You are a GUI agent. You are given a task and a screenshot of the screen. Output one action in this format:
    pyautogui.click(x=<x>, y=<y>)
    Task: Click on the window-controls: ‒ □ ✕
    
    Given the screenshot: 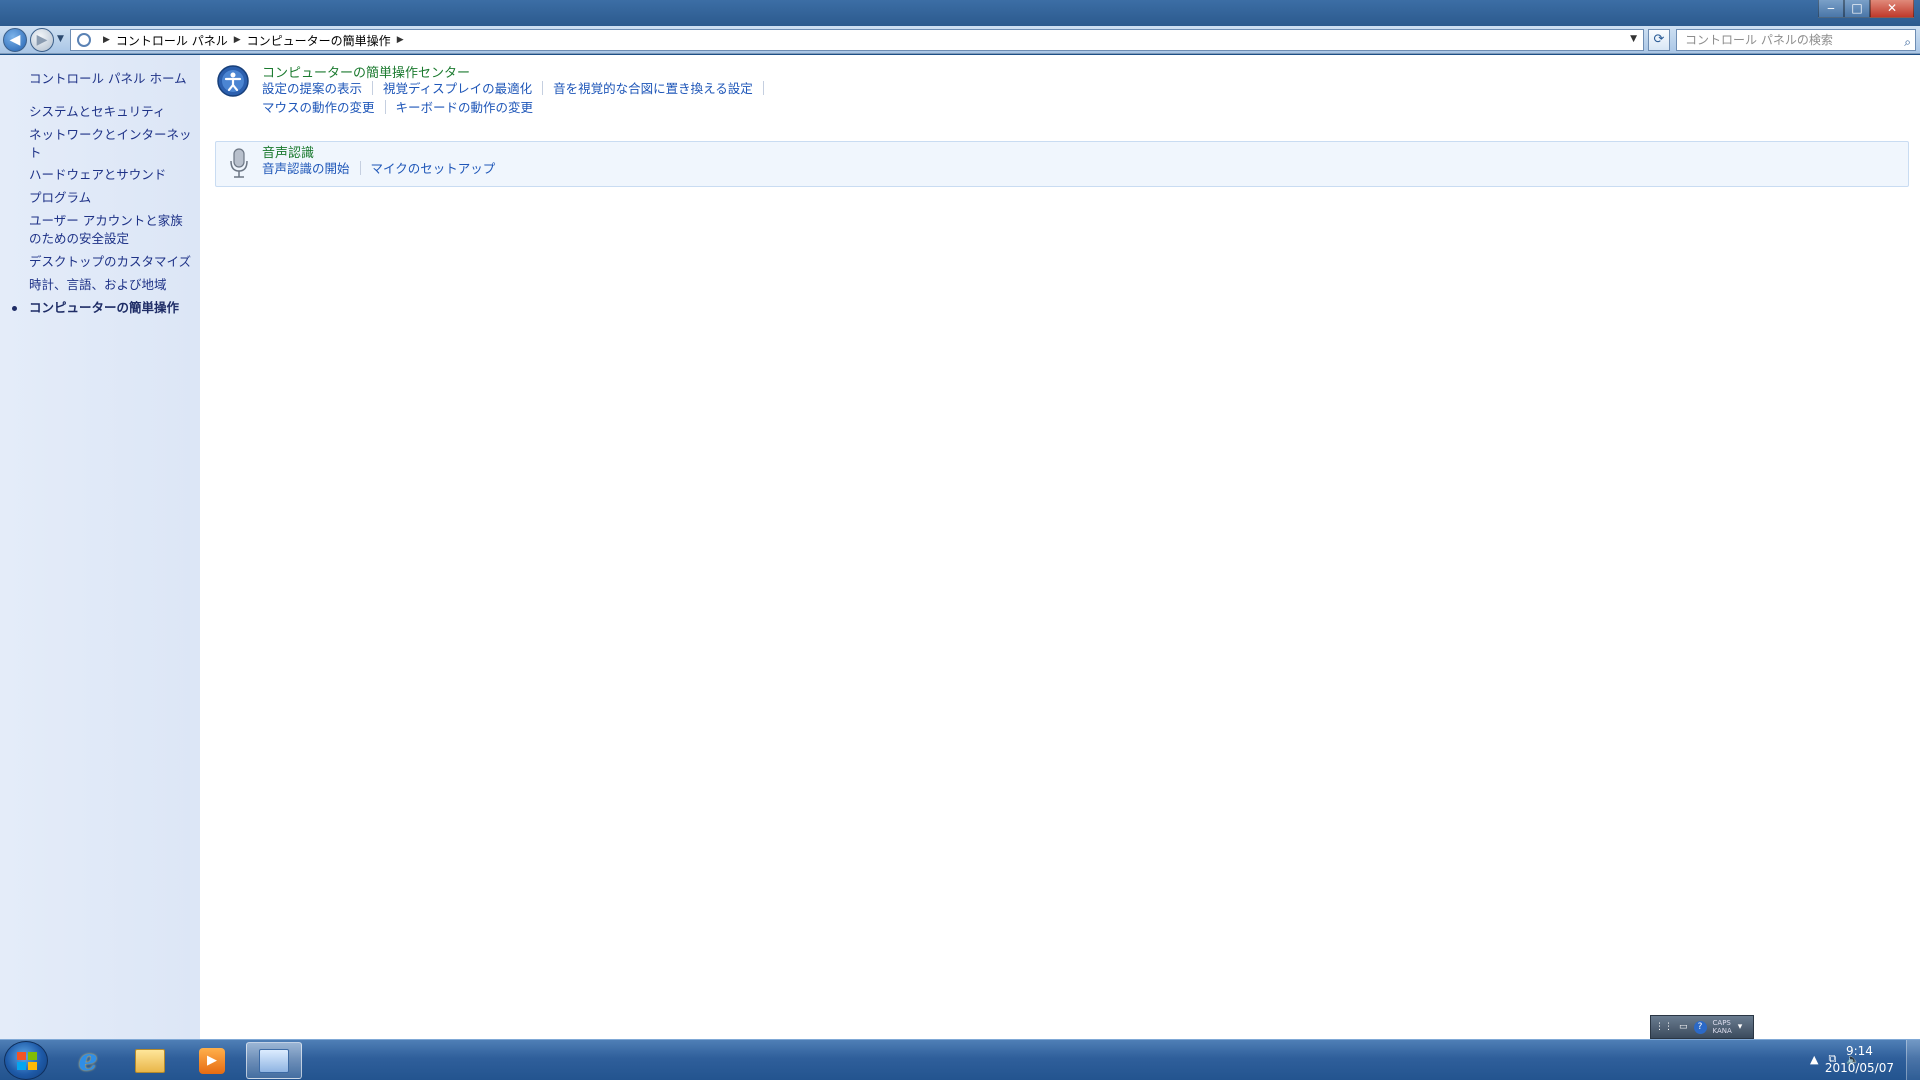 What is the action you would take?
    pyautogui.click(x=1866, y=9)
    